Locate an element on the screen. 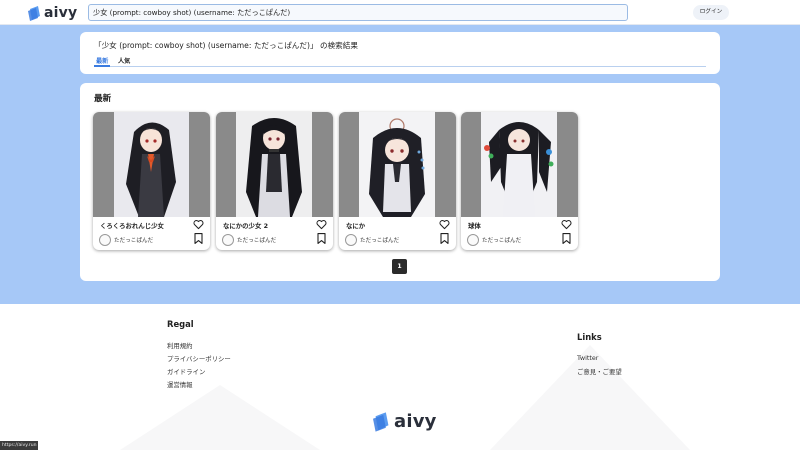 The height and width of the screenshot is (450, 800). status-bar-url: https://aivy.run is located at coordinates (19, 445).